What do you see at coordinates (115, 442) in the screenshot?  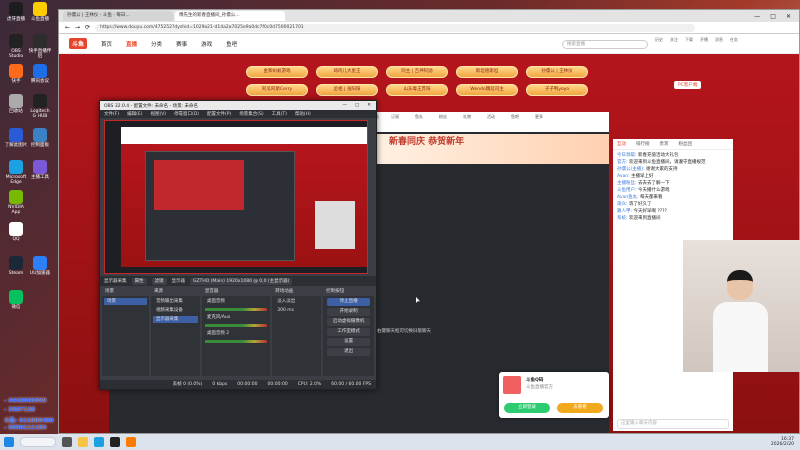 I see `obs-taskbar-icon` at bounding box center [115, 442].